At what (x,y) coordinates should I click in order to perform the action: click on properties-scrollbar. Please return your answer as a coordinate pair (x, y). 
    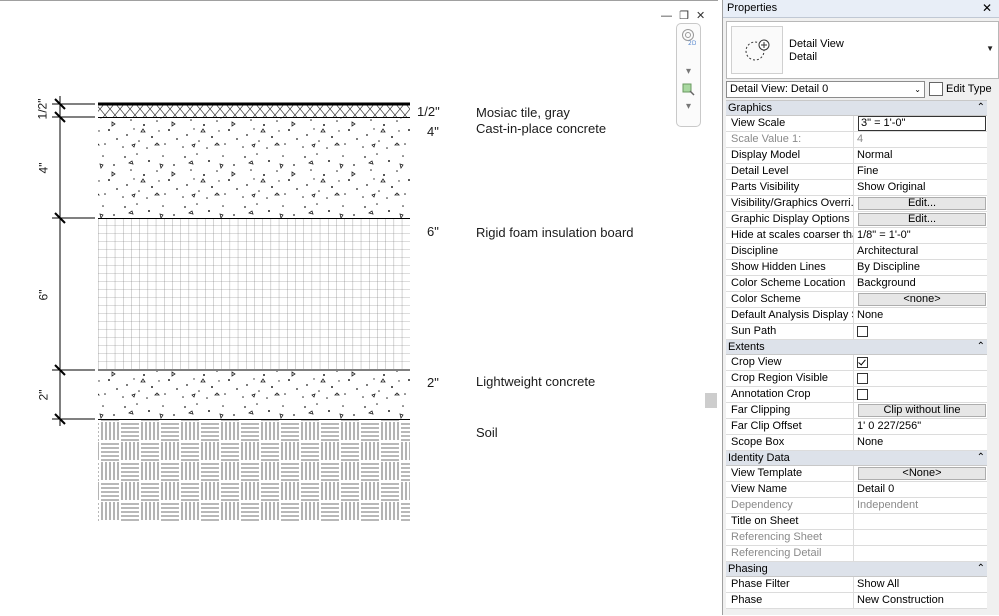
    Looking at the image, I should click on (992, 357).